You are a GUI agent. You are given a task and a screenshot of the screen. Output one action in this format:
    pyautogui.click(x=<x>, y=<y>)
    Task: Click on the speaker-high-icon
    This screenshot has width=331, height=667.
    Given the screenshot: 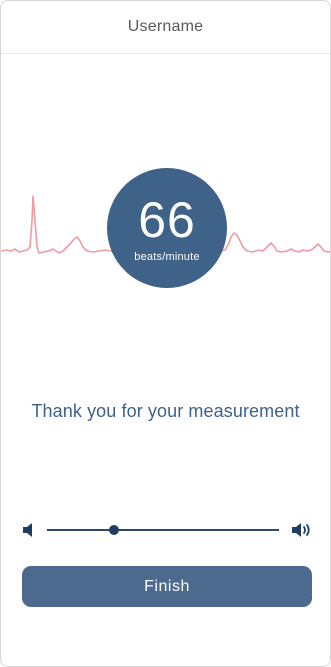 What is the action you would take?
    pyautogui.click(x=302, y=530)
    